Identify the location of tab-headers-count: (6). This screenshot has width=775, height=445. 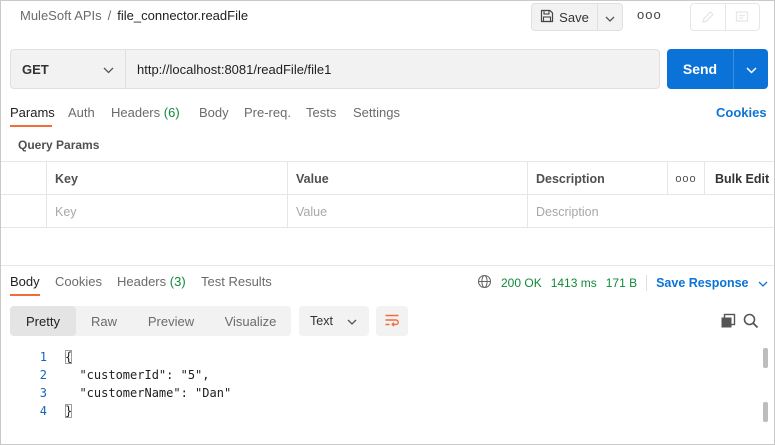
(171, 112).